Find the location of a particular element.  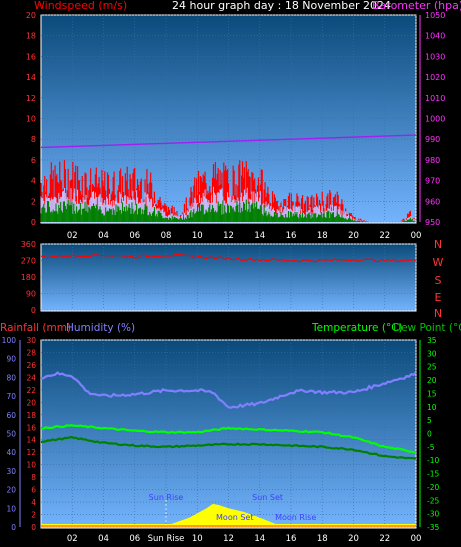

barometer-y-tick-label: 1050 is located at coordinates (435, 15).